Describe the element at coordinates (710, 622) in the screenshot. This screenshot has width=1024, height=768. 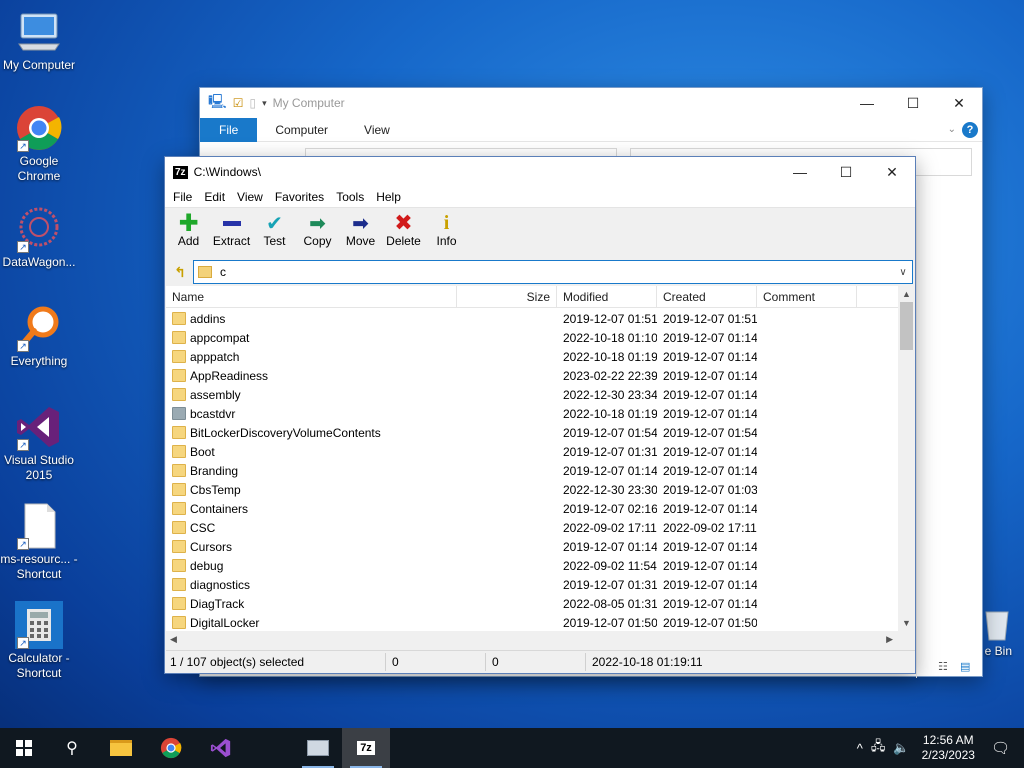
I see `file-created: 2019-12-07 01:50` at that location.